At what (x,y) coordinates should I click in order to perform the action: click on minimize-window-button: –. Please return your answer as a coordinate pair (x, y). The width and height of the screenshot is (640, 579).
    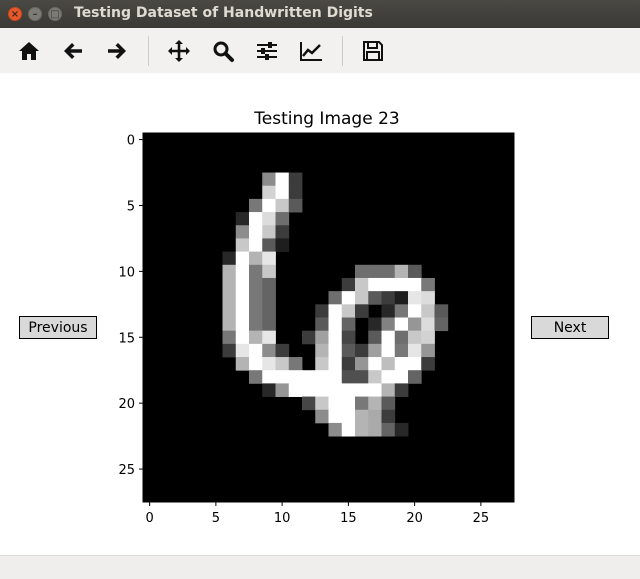
    Looking at the image, I should click on (35, 14).